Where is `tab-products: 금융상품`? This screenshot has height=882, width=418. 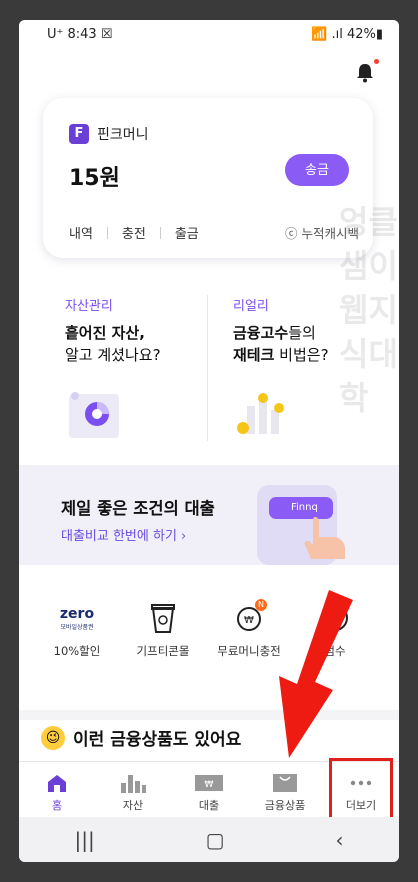 tab-products: 금융상품 is located at coordinates (285, 789).